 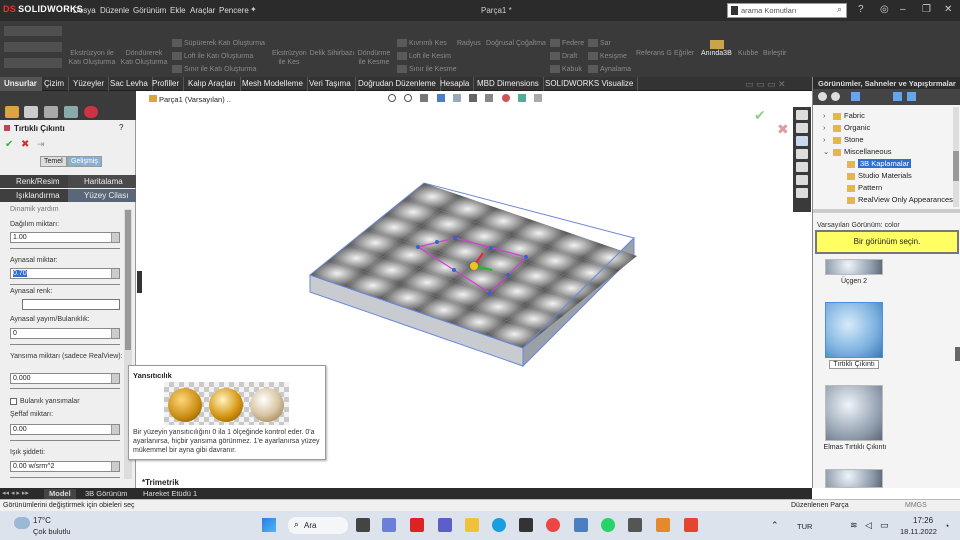 I want to click on menu-view: Görünüm, so click(x=149, y=10).